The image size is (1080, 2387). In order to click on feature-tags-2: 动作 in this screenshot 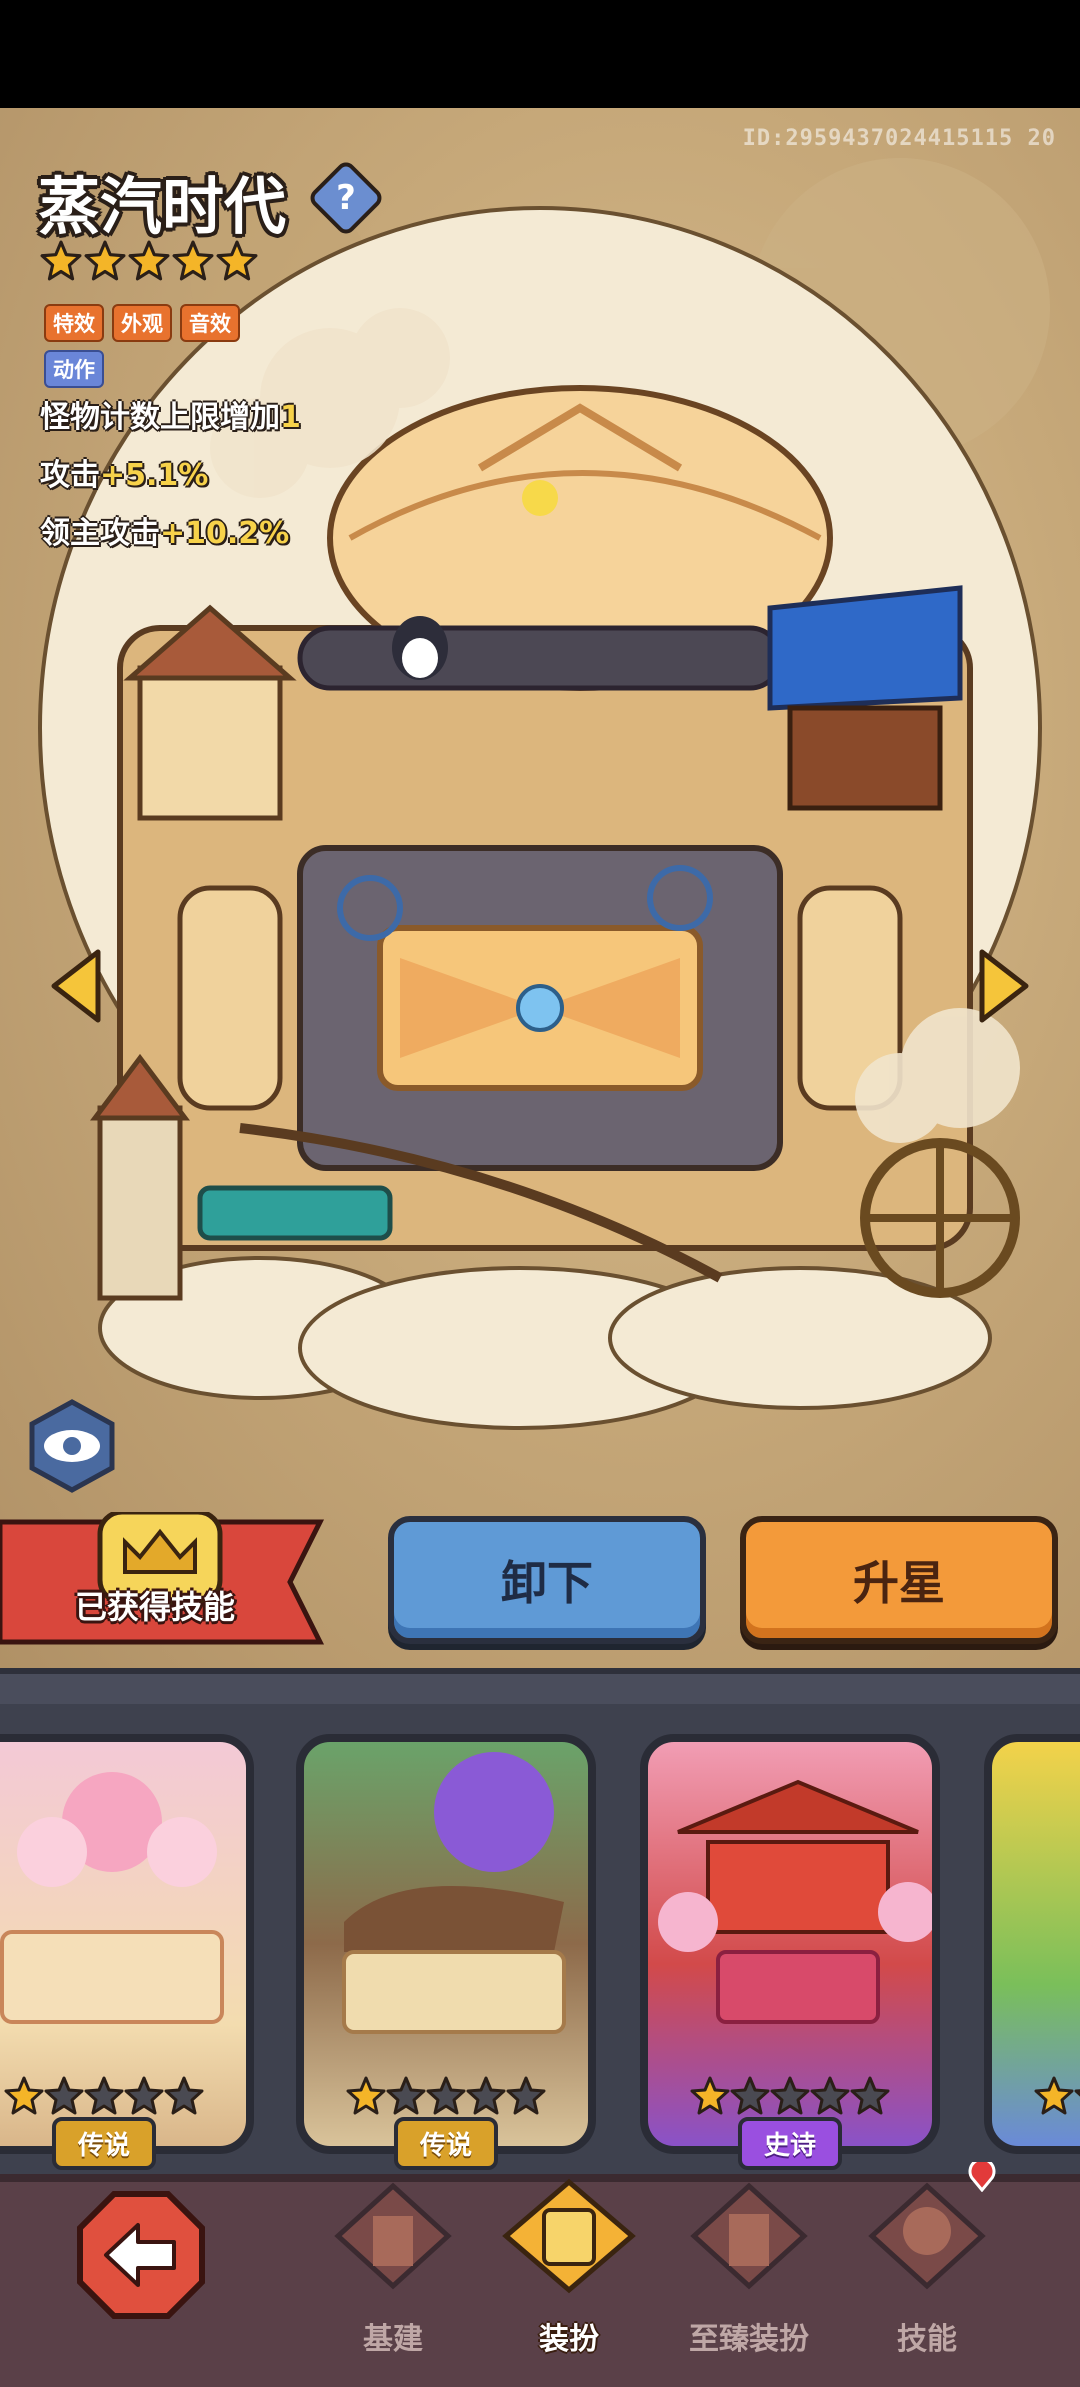, I will do `click(74, 369)`.